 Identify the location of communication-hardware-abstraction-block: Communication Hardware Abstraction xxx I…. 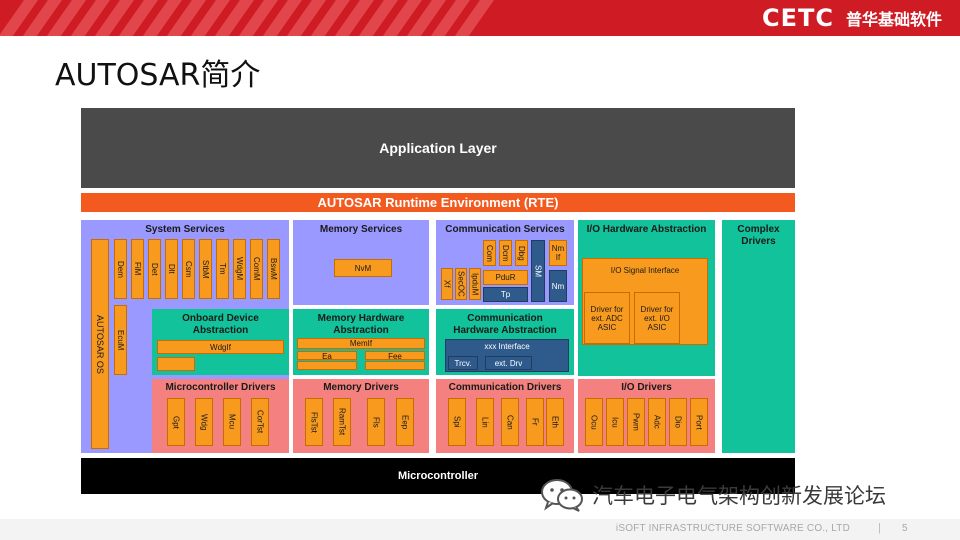
(505, 342).